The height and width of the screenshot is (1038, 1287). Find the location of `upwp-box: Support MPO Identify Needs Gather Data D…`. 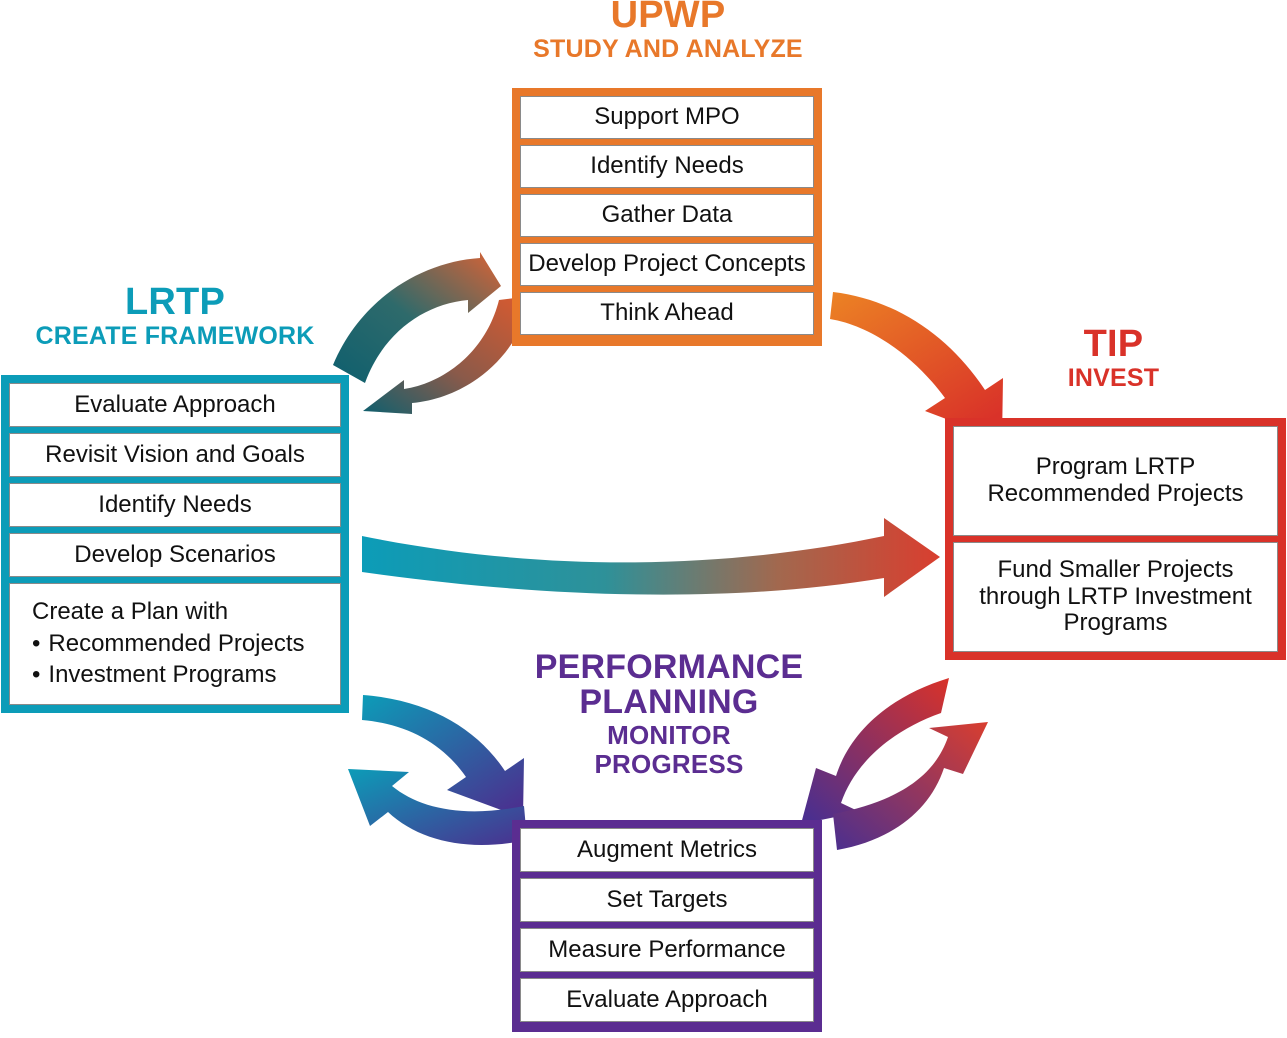

upwp-box: Support MPO Identify Needs Gather Data D… is located at coordinates (667, 217).